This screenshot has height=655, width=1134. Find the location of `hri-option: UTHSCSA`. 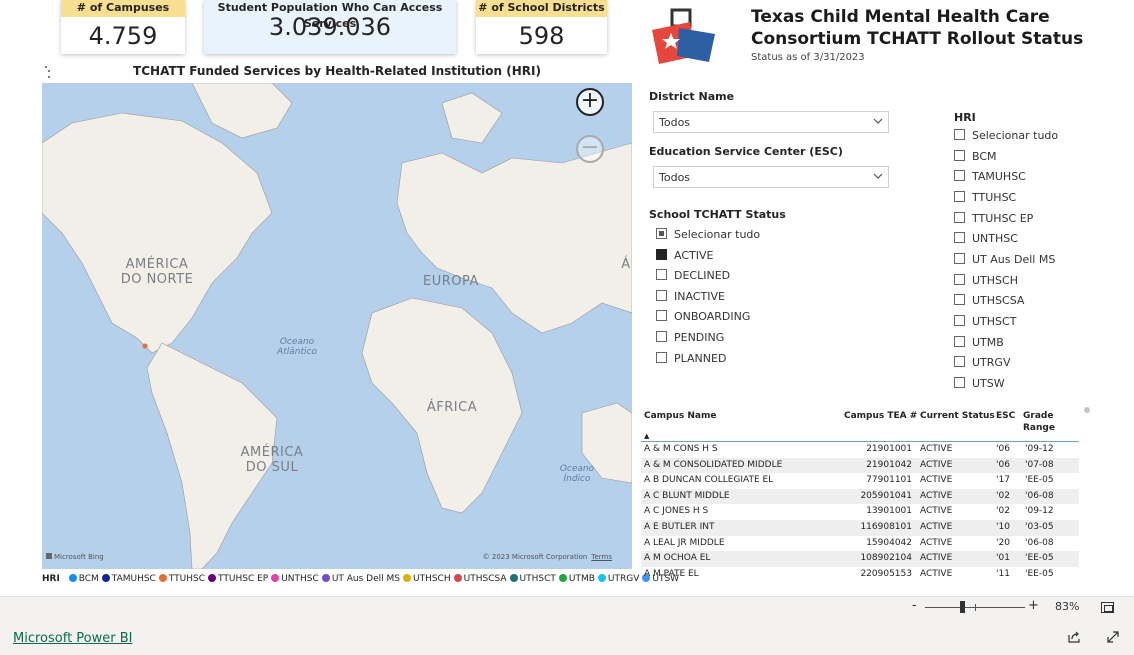

hri-option: UTHSCSA is located at coordinates (989, 301).